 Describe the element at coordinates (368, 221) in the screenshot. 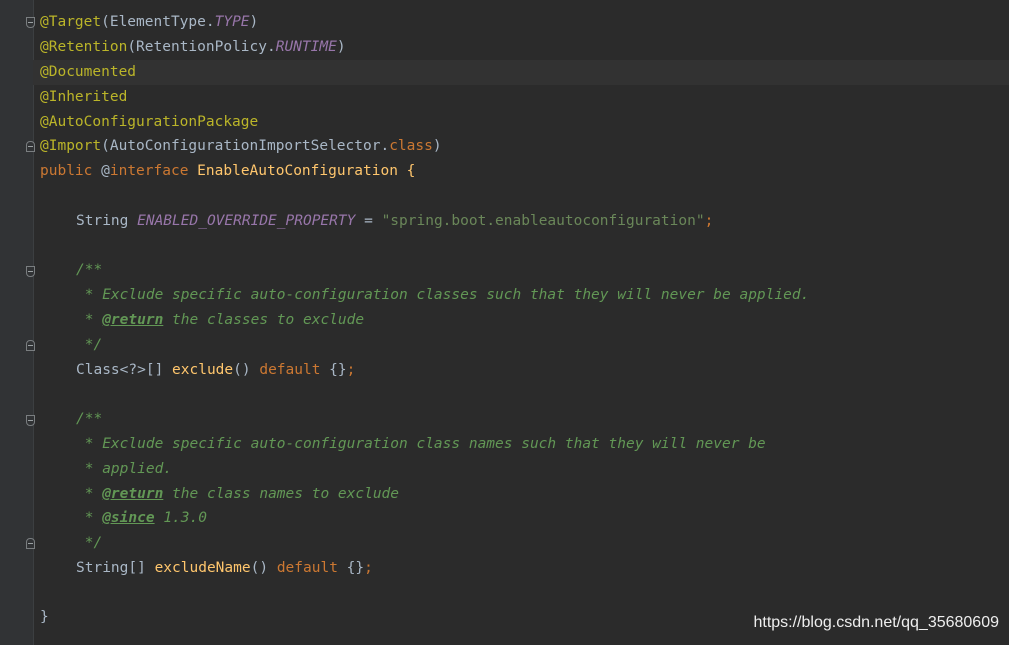

I see `code-text: =` at that location.